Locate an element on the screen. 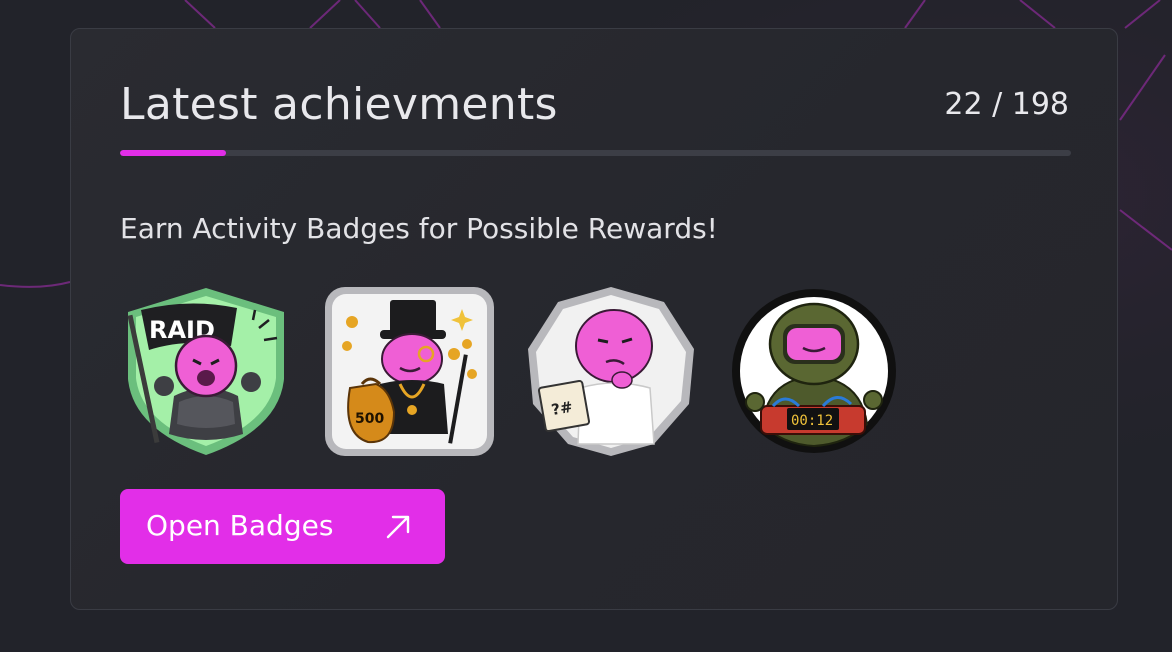 The image size is (1172, 652). open-badges-label: Open Badges is located at coordinates (240, 525).